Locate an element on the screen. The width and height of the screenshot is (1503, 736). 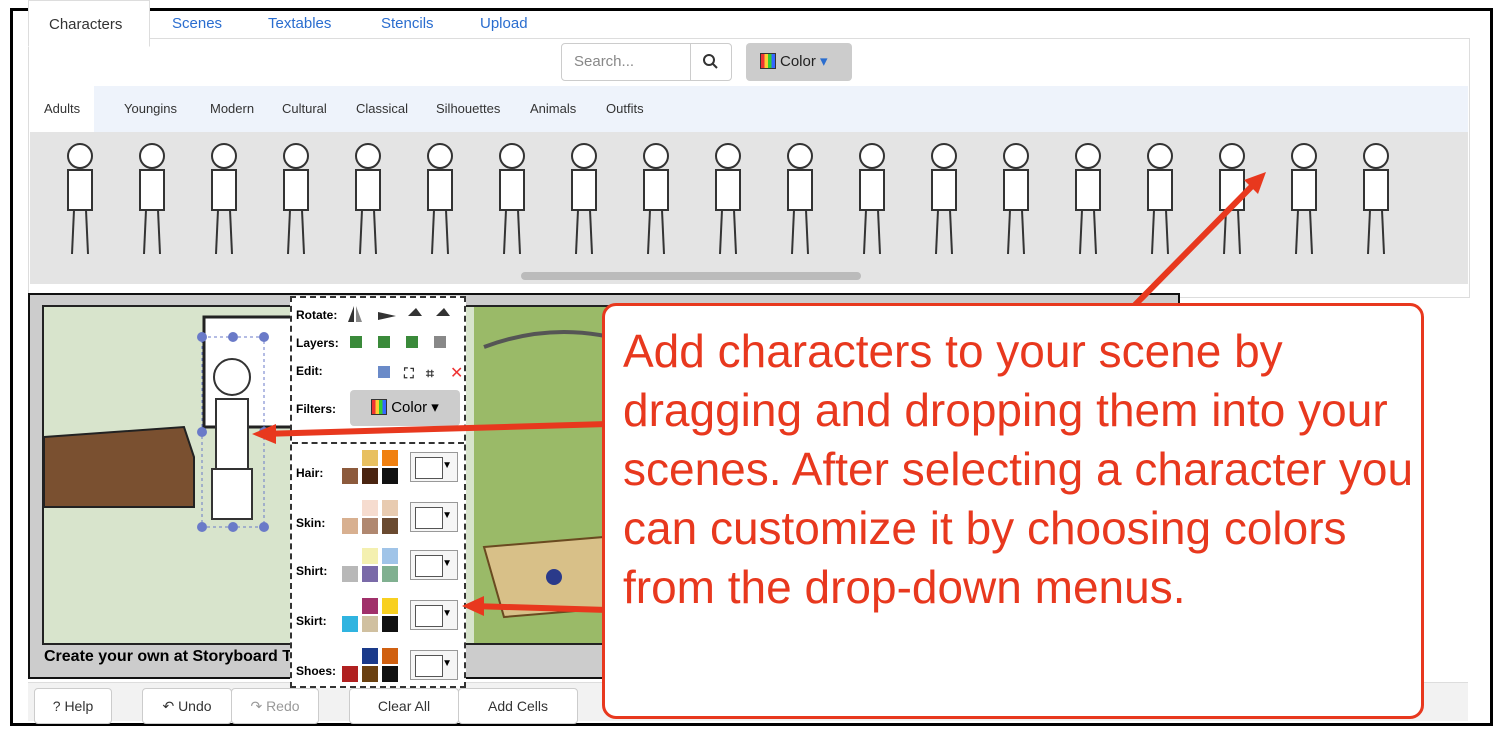
color-button-label: Color is located at coordinates (798, 61).